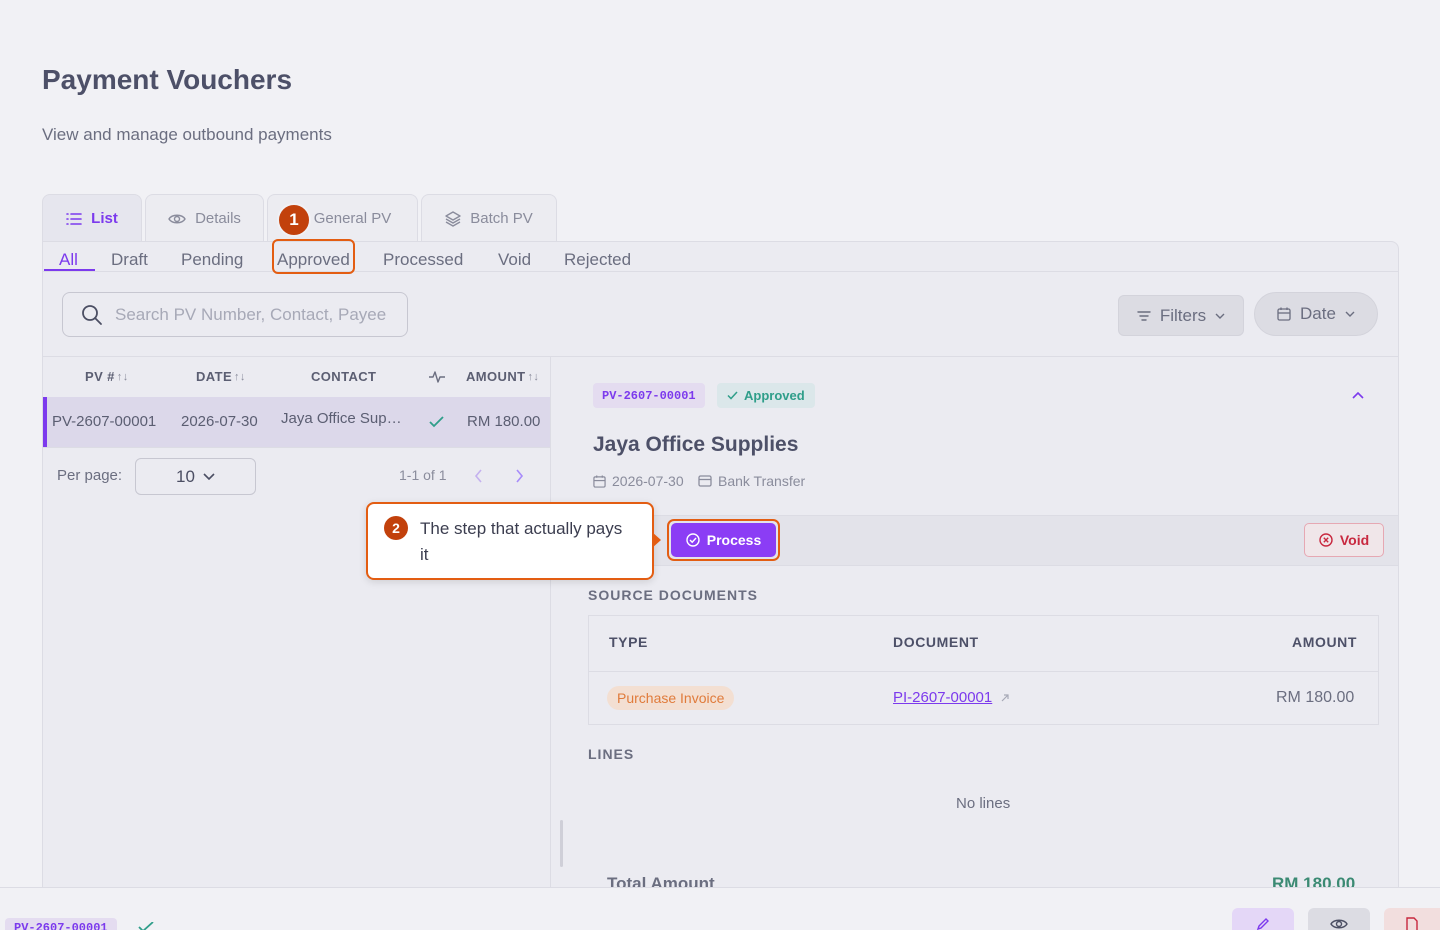  Describe the element at coordinates (519, 476) in the screenshot. I see `next-page-button` at that location.